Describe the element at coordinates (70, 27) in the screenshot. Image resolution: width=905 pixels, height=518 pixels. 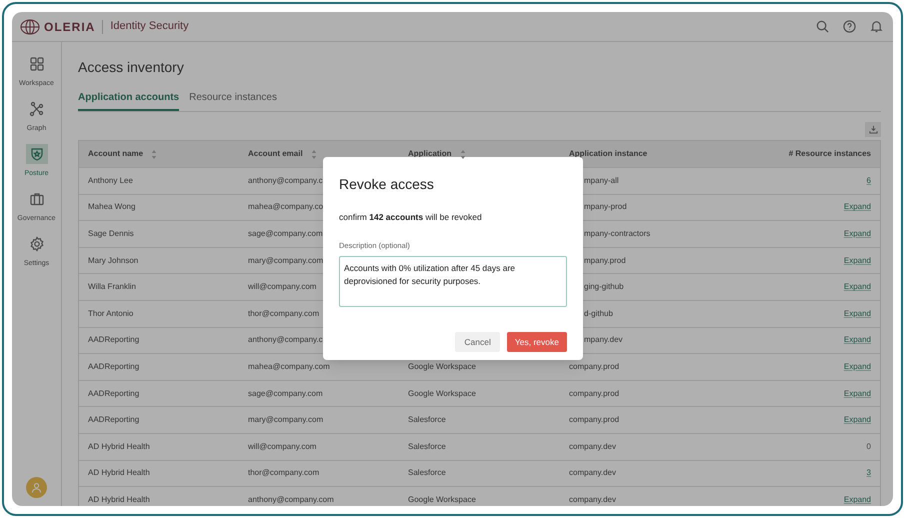
I see `brand-logo: OLERIA` at that location.